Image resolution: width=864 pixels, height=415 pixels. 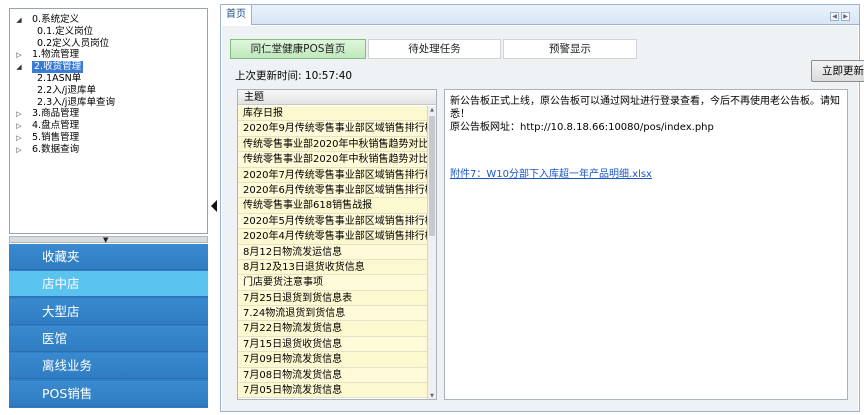 I want to click on collapse-sidebar-handle, so click(x=214, y=207).